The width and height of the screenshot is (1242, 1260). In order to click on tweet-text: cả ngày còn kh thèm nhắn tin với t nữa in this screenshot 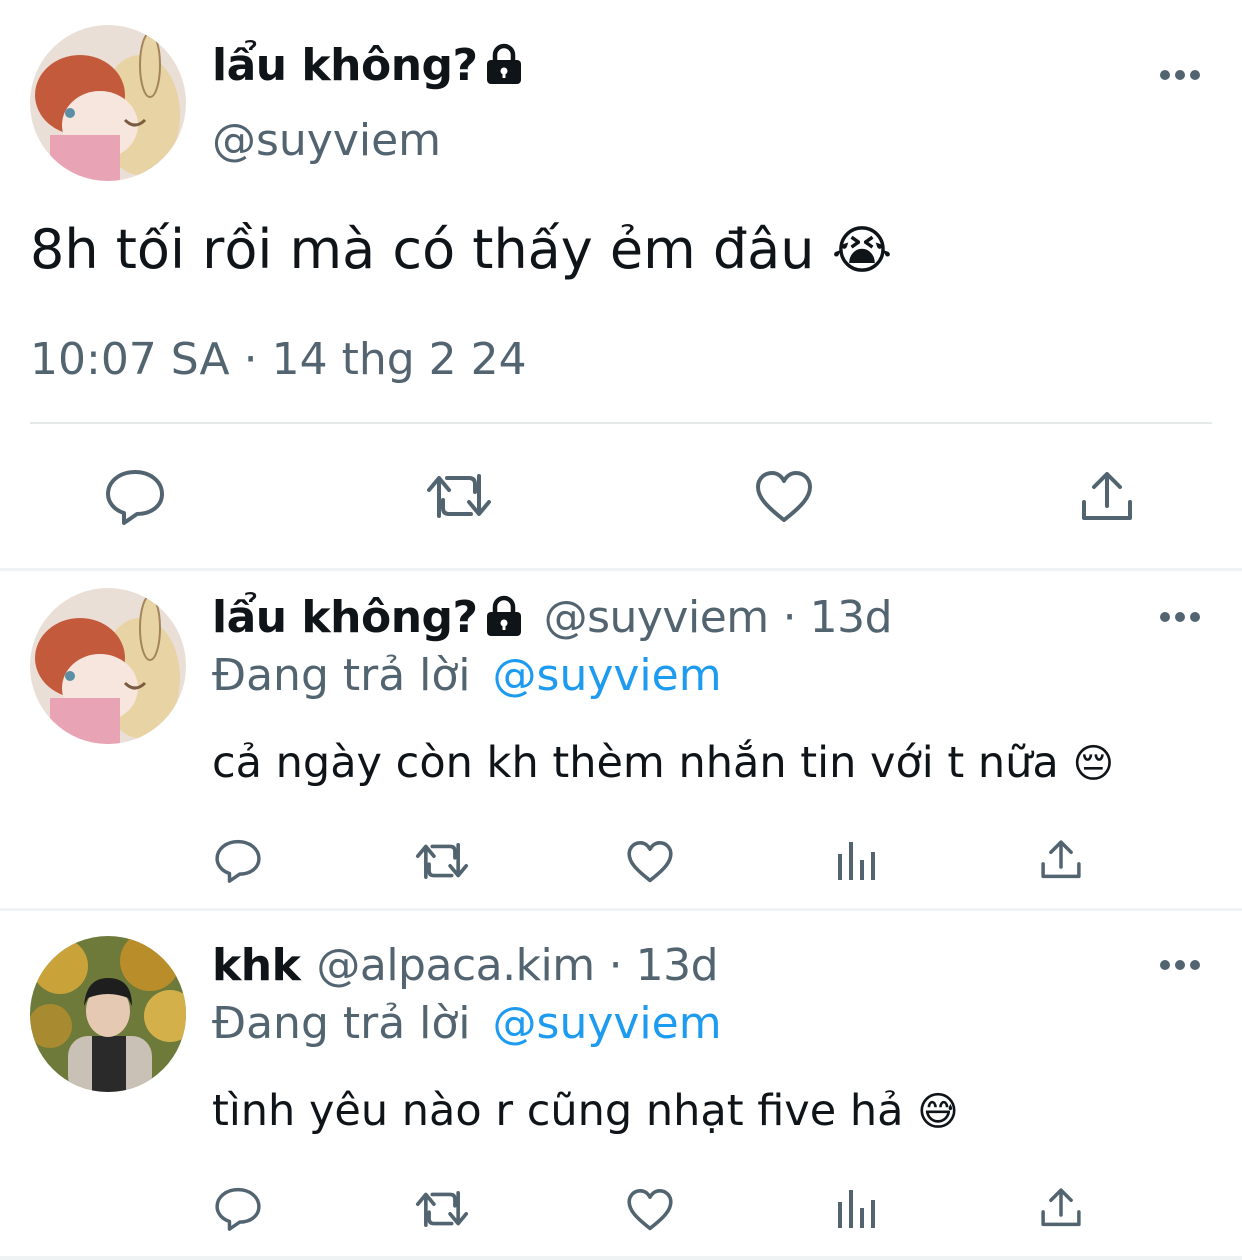, I will do `click(635, 763)`.